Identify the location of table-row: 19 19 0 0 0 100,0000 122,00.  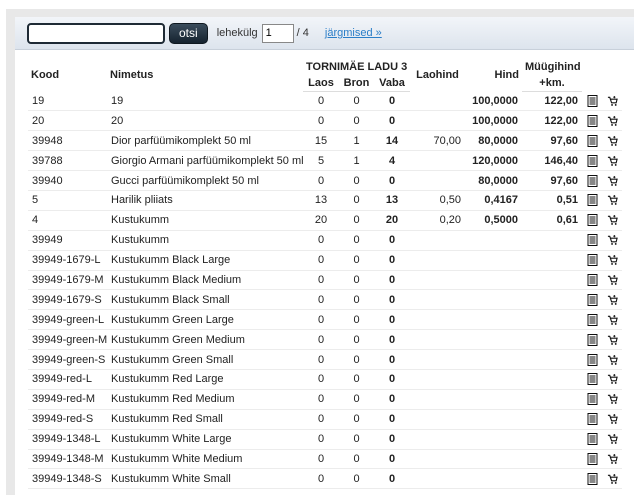
(325, 101).